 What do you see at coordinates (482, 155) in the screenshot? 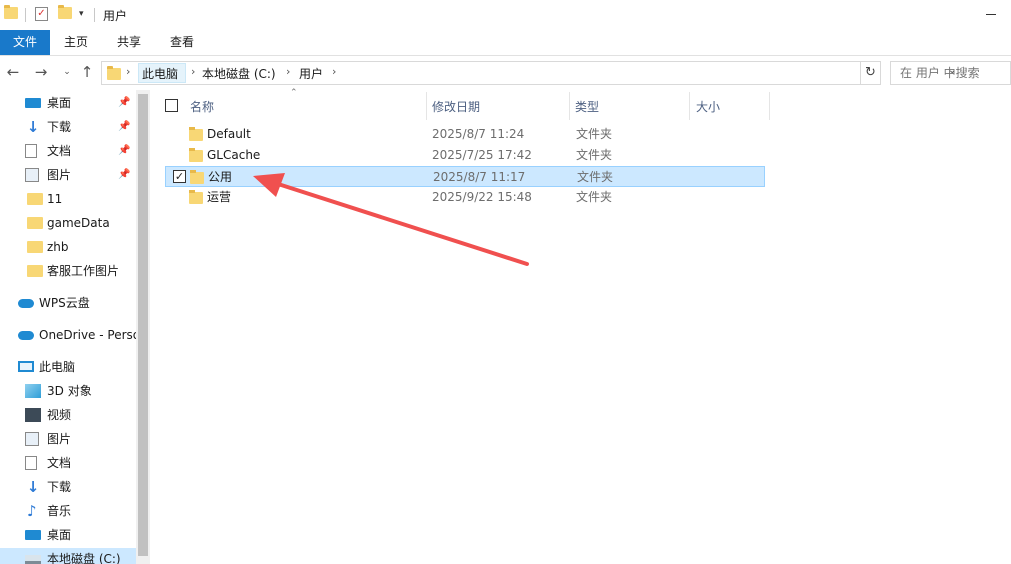
I see `file-date: 2025/7/25 17:42` at bounding box center [482, 155].